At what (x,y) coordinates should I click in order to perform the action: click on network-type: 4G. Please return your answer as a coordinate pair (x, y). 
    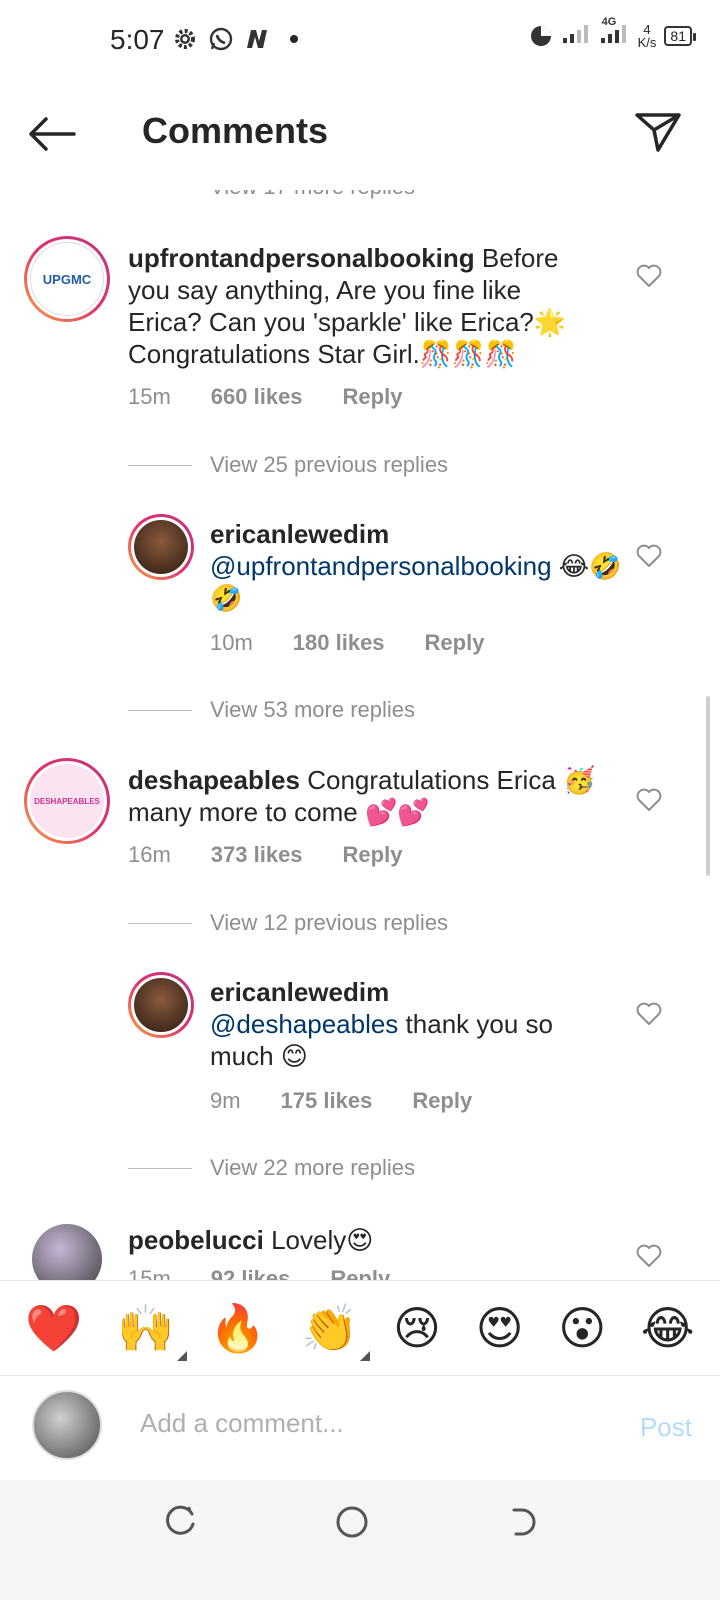
    Looking at the image, I should click on (609, 22).